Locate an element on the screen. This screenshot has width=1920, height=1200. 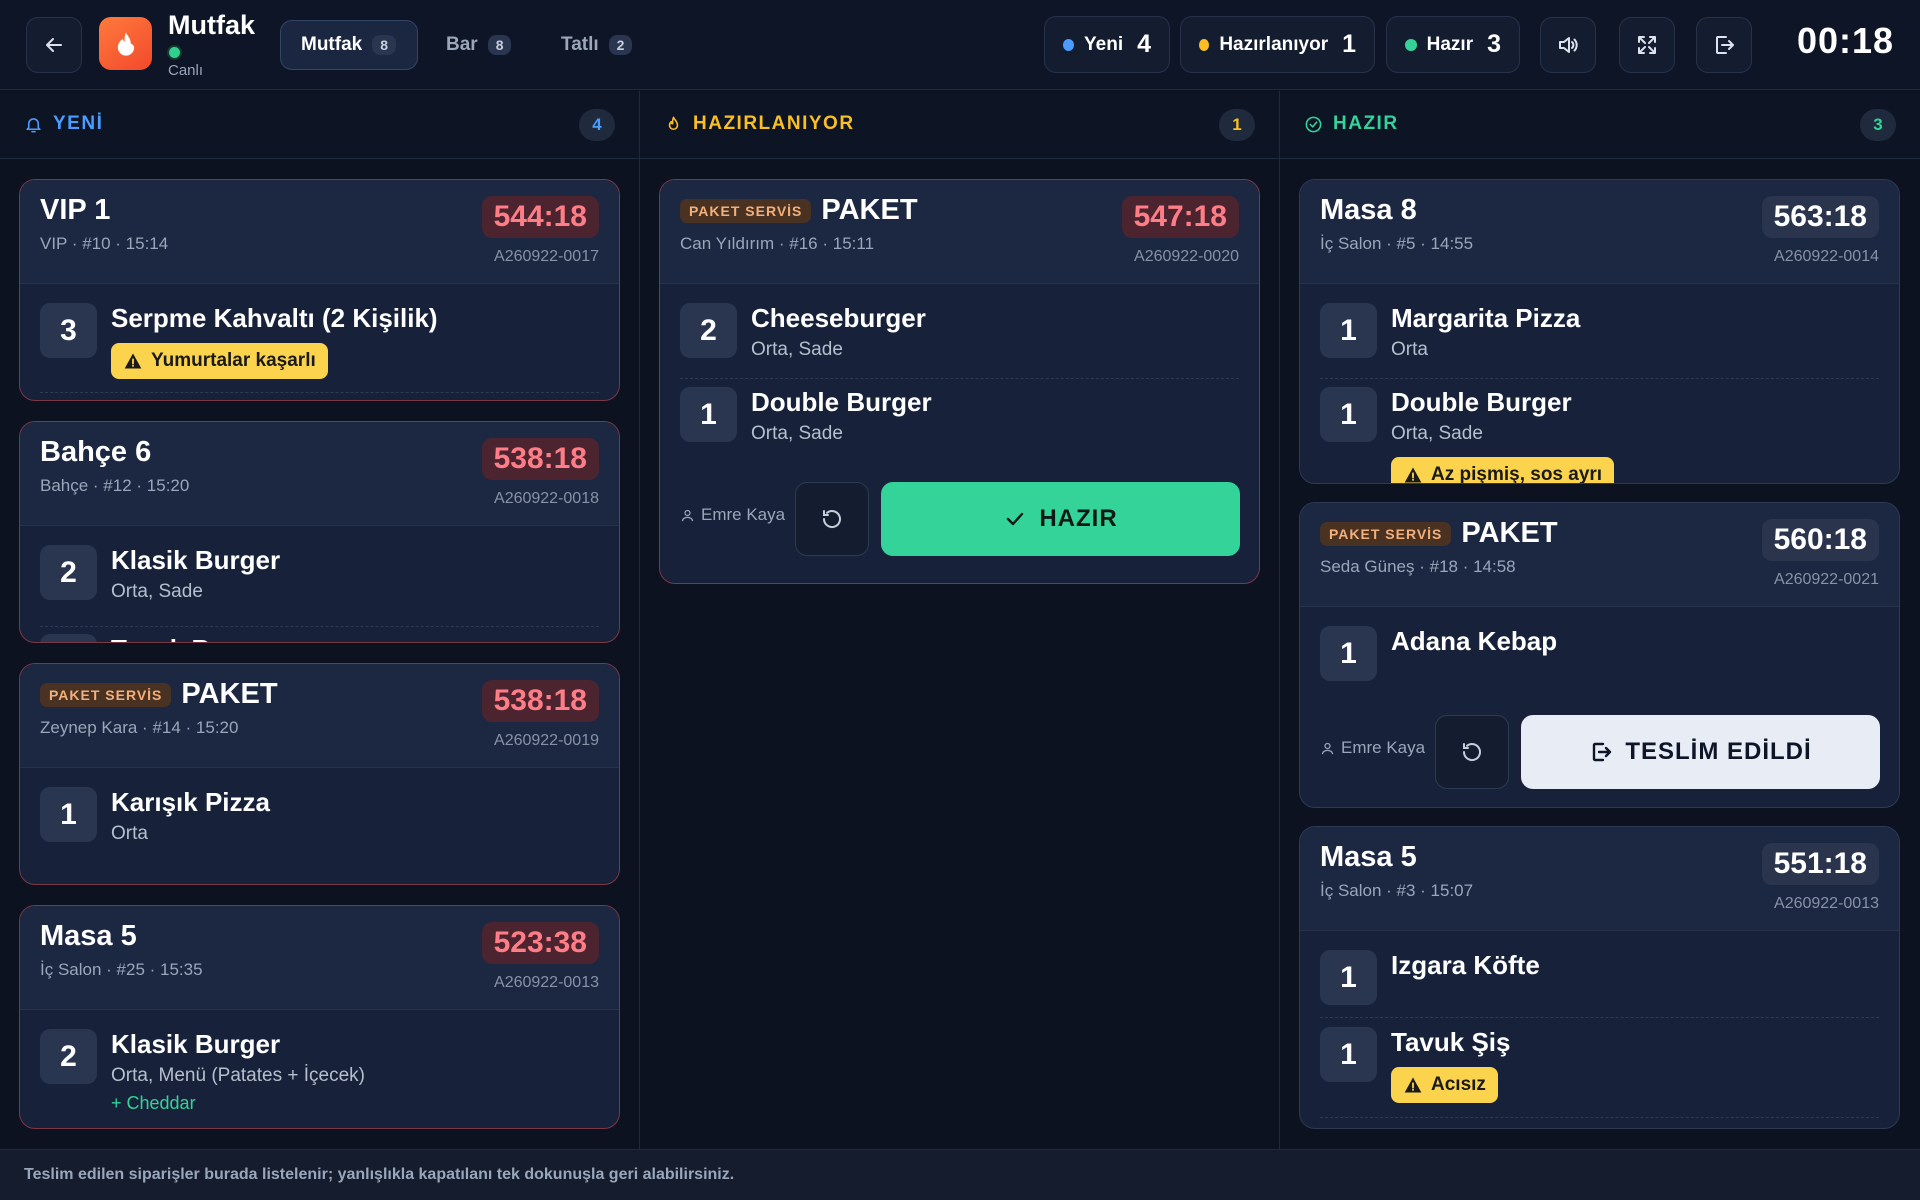
item-name: Margarita Pizza is located at coordinates (1486, 318).